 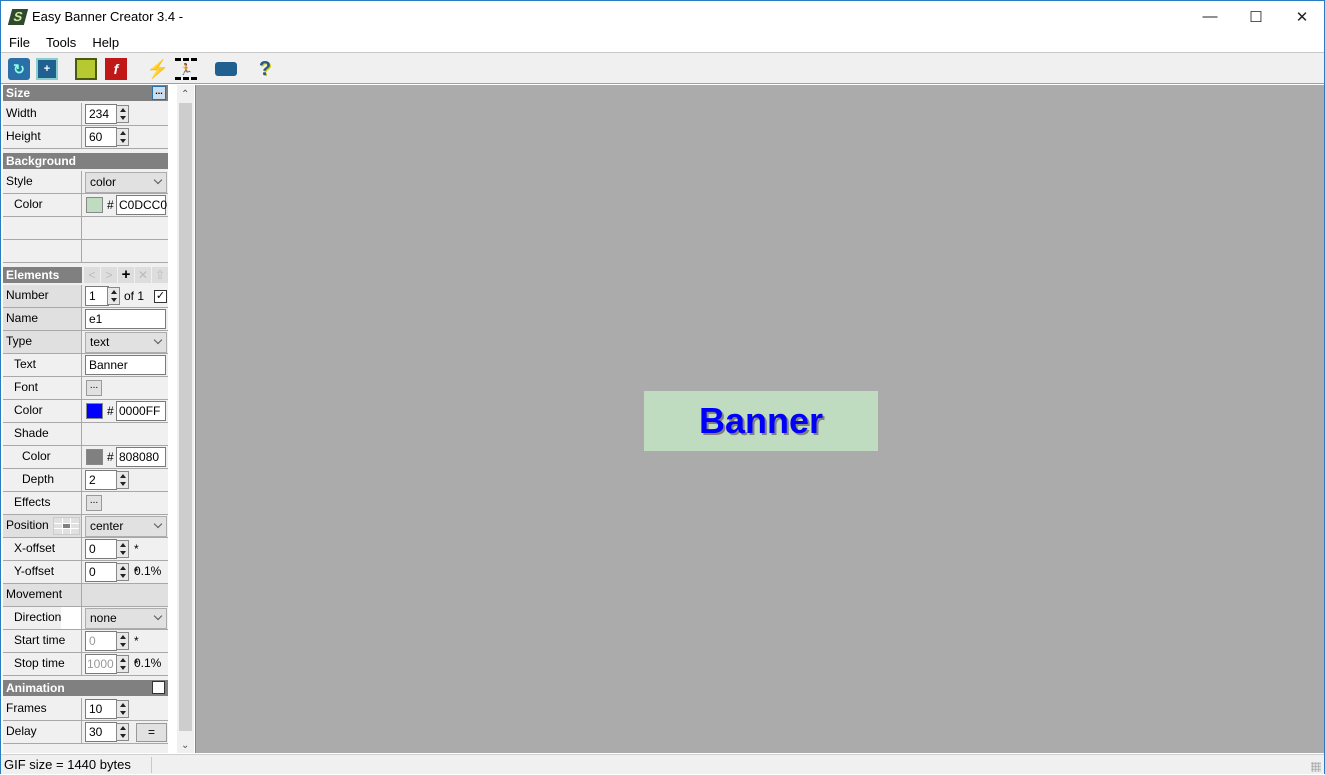 I want to click on frames-row: Frames 10, so click(x=85, y=709).